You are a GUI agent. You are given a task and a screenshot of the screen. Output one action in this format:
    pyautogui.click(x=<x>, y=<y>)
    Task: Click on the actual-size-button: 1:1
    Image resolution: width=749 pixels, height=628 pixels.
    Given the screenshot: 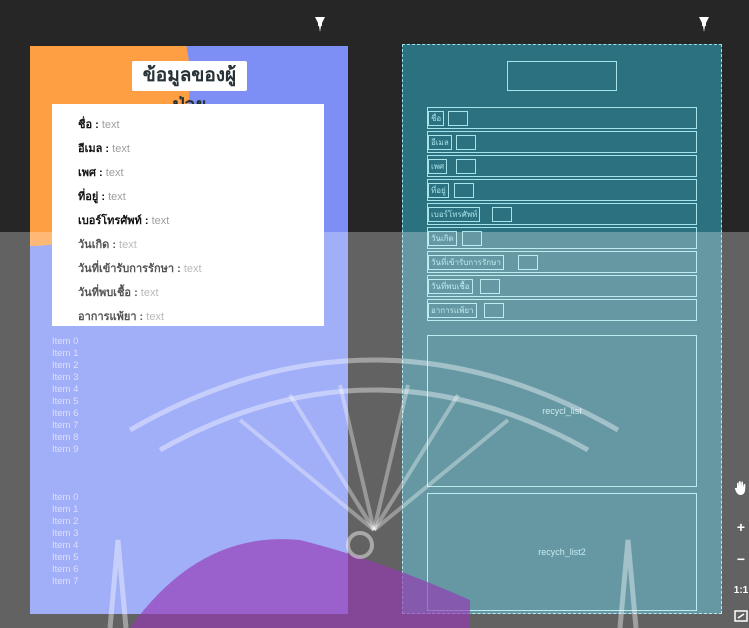 What is the action you would take?
    pyautogui.click(x=741, y=591)
    